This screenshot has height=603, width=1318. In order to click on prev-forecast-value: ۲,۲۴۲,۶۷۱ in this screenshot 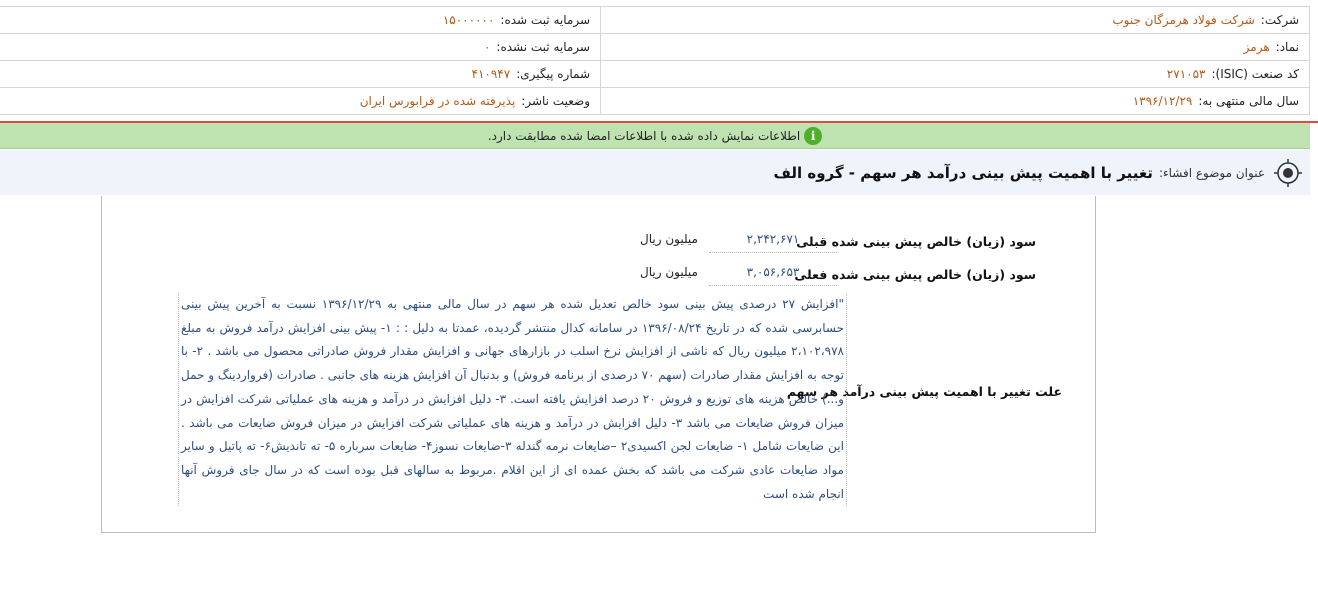, I will do `click(773, 242)`.